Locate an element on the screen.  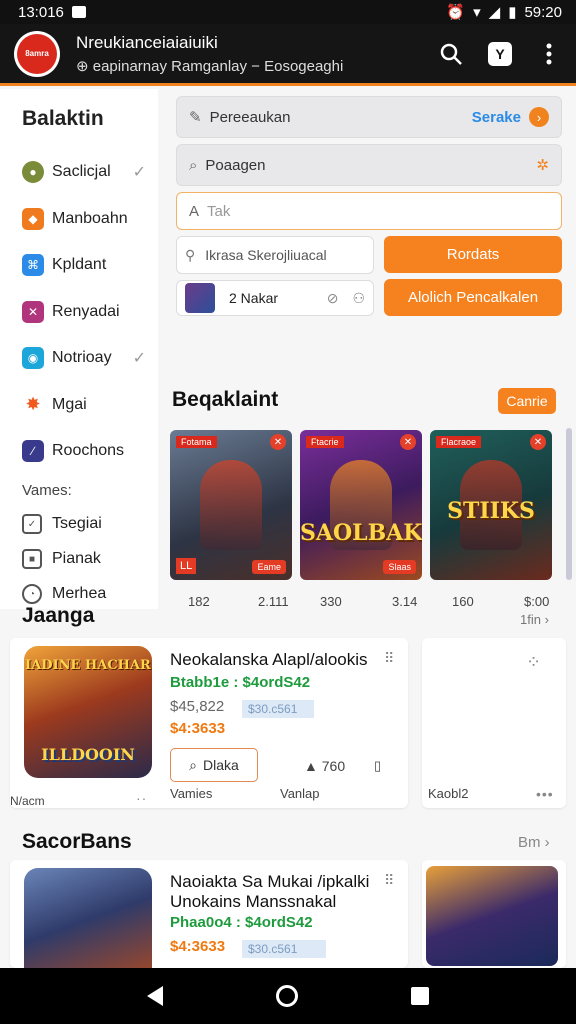
section2-title: Jaanga is located at coordinates (58, 615).